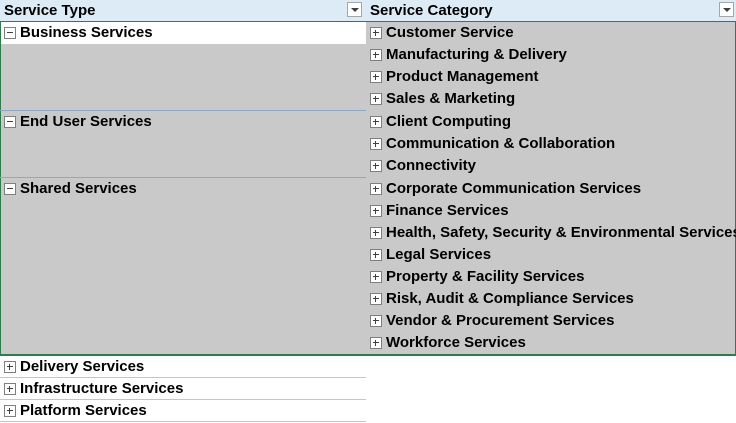  I want to click on category-item: Property & Facility Services, so click(477, 277).